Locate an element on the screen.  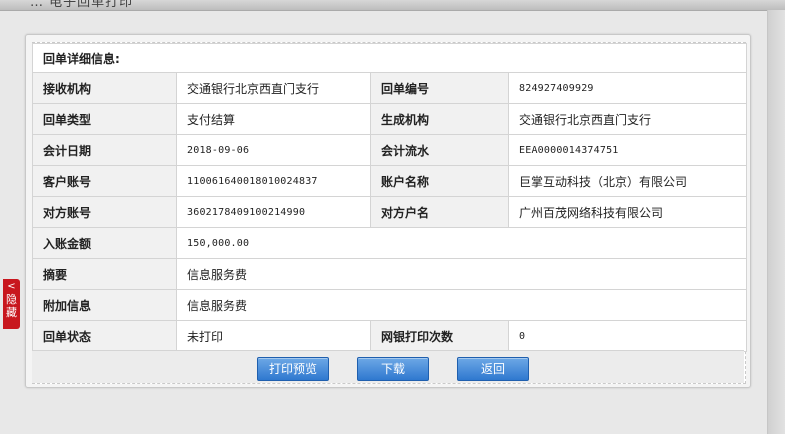
counterparty-account-label: 对方账号 is located at coordinates (104, 212).